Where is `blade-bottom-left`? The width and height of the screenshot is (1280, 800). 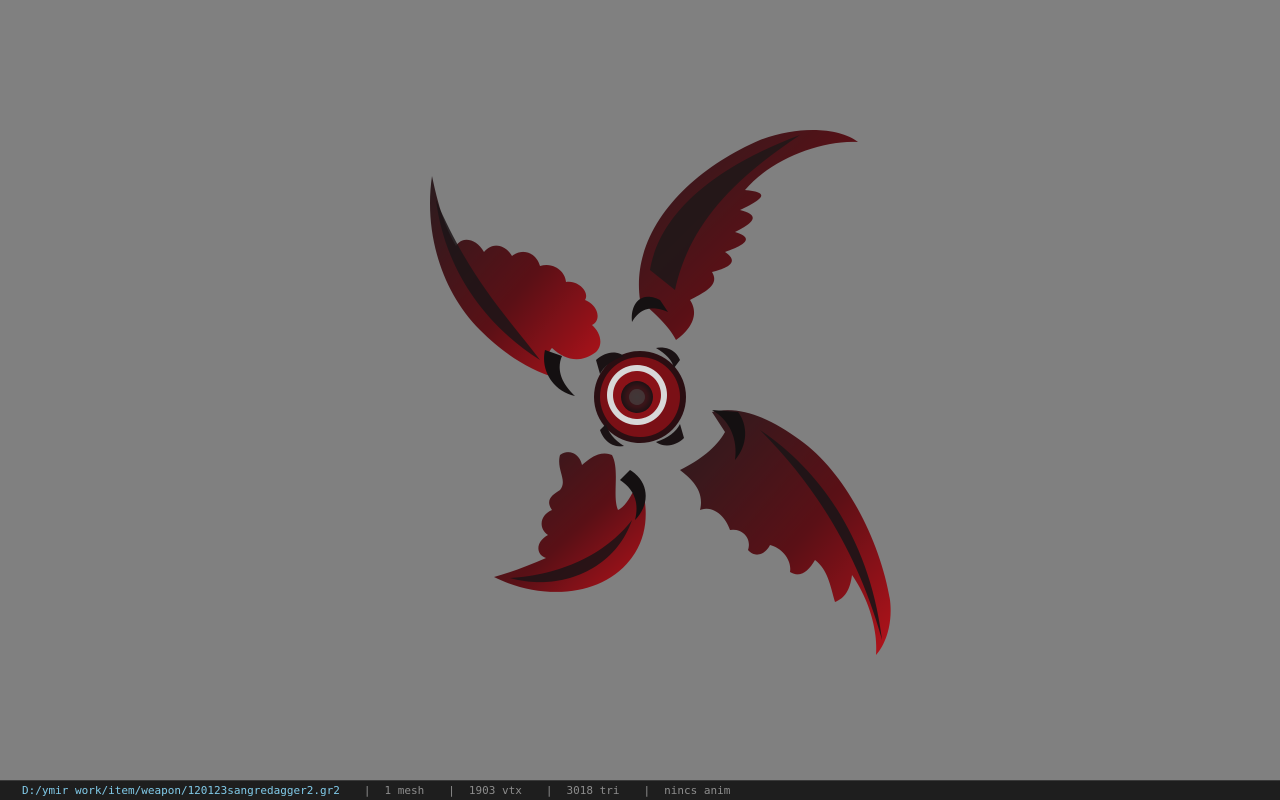 blade-bottom-left is located at coordinates (570, 522).